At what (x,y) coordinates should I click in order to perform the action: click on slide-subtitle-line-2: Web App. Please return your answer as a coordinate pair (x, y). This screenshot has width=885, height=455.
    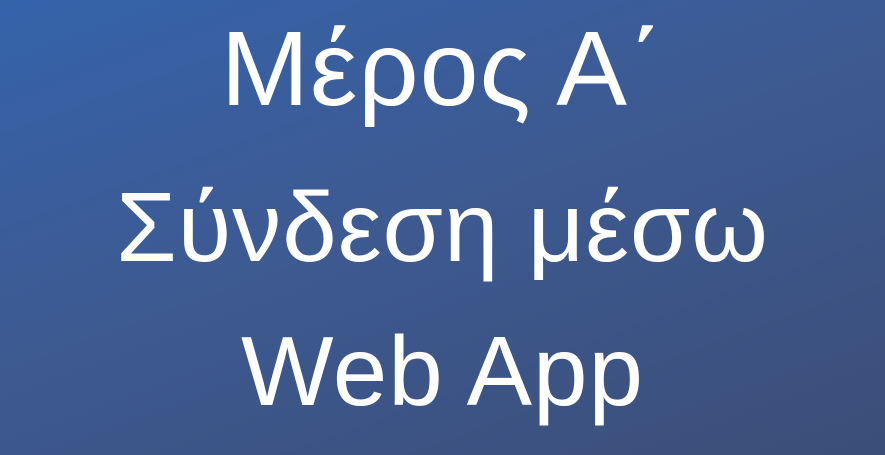
    Looking at the image, I should click on (442, 371).